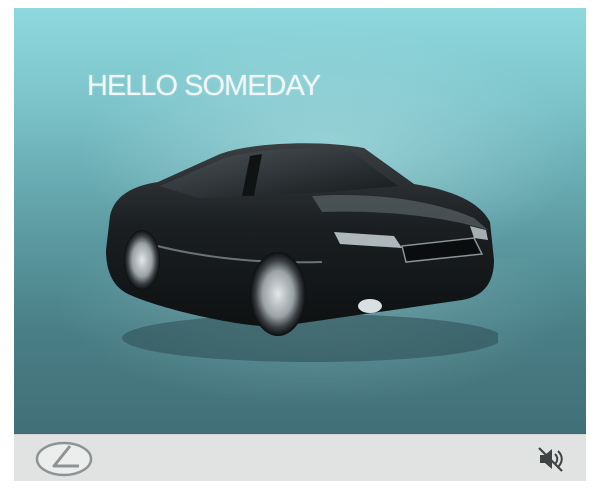 The height and width of the screenshot is (489, 600). I want to click on car-rear-wheel, so click(142, 260).